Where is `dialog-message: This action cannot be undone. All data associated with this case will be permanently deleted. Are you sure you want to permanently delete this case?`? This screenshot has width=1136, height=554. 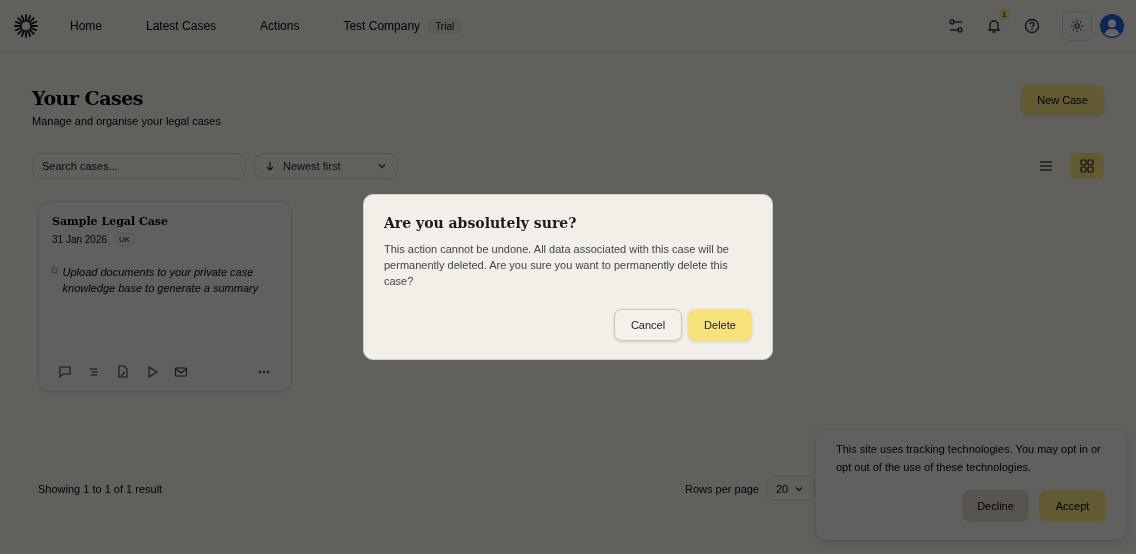 dialog-message: This action cannot be undone. All data associated with this case will be permanently deleted. Are you sure you want to permanently delete this case? is located at coordinates (557, 265).